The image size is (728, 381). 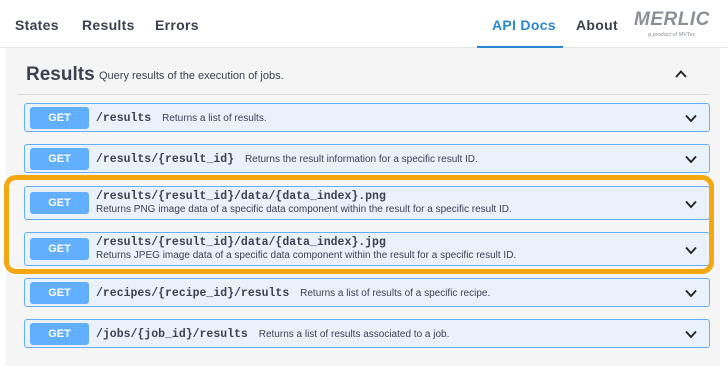 What do you see at coordinates (108, 25) in the screenshot?
I see `nav-results: Results` at bounding box center [108, 25].